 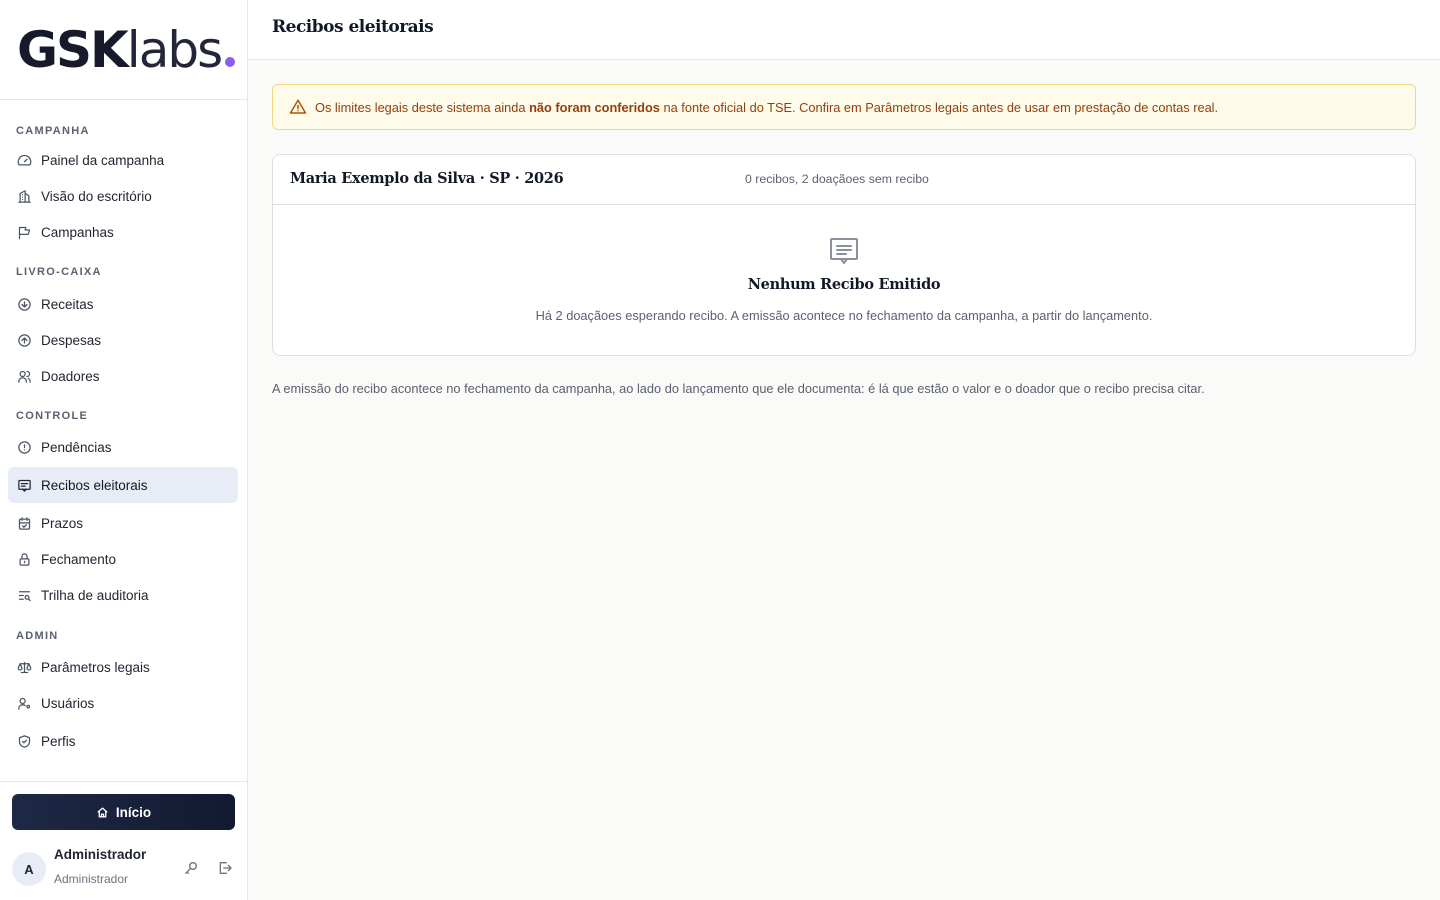 I want to click on warning-icon, so click(x=298, y=106).